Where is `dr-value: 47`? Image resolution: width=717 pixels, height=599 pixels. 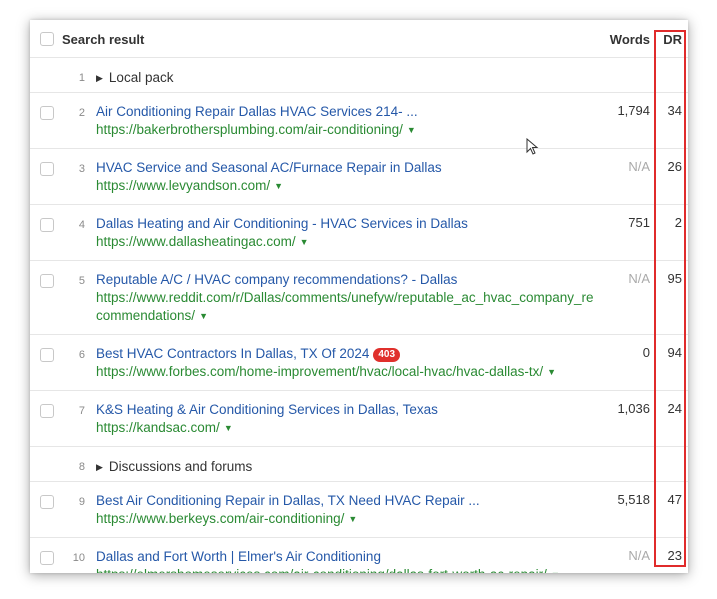
dr-value: 47 is located at coordinates (674, 499).